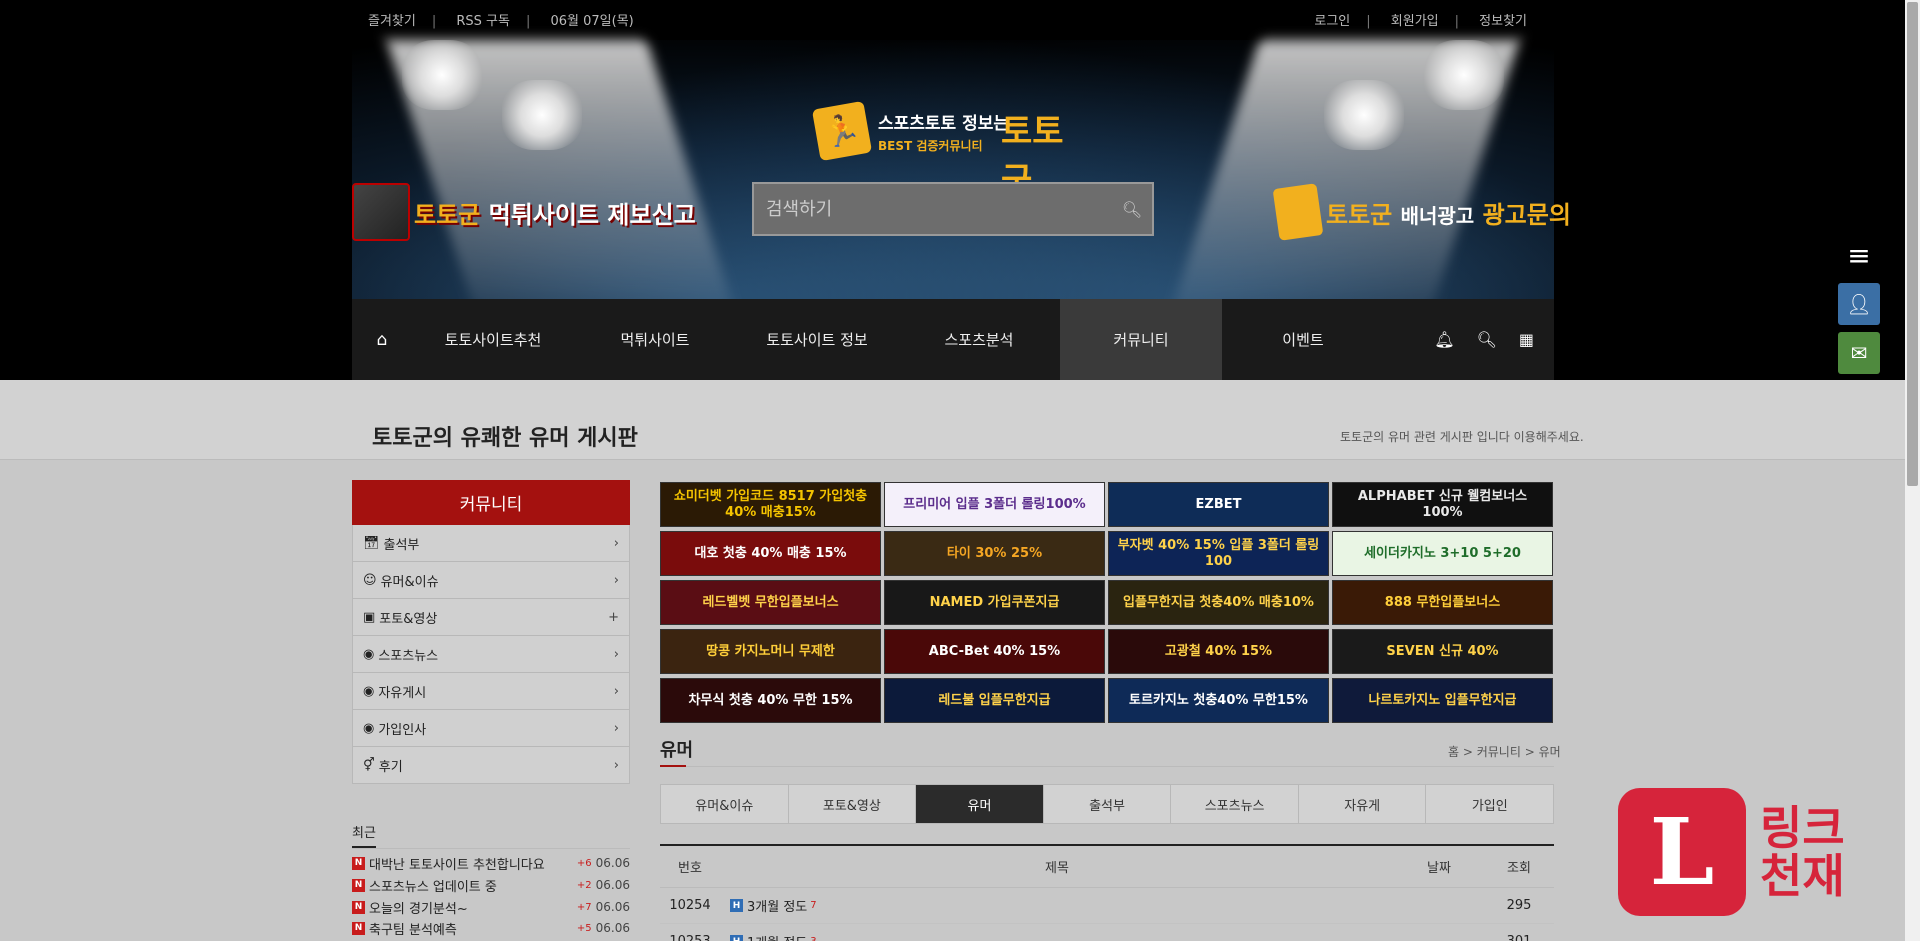 Image resolution: width=1920 pixels, height=941 pixels. Describe the element at coordinates (491, 691) in the screenshot. I see `sidebar-item-free-board: ◉ 자유게시 ›` at that location.